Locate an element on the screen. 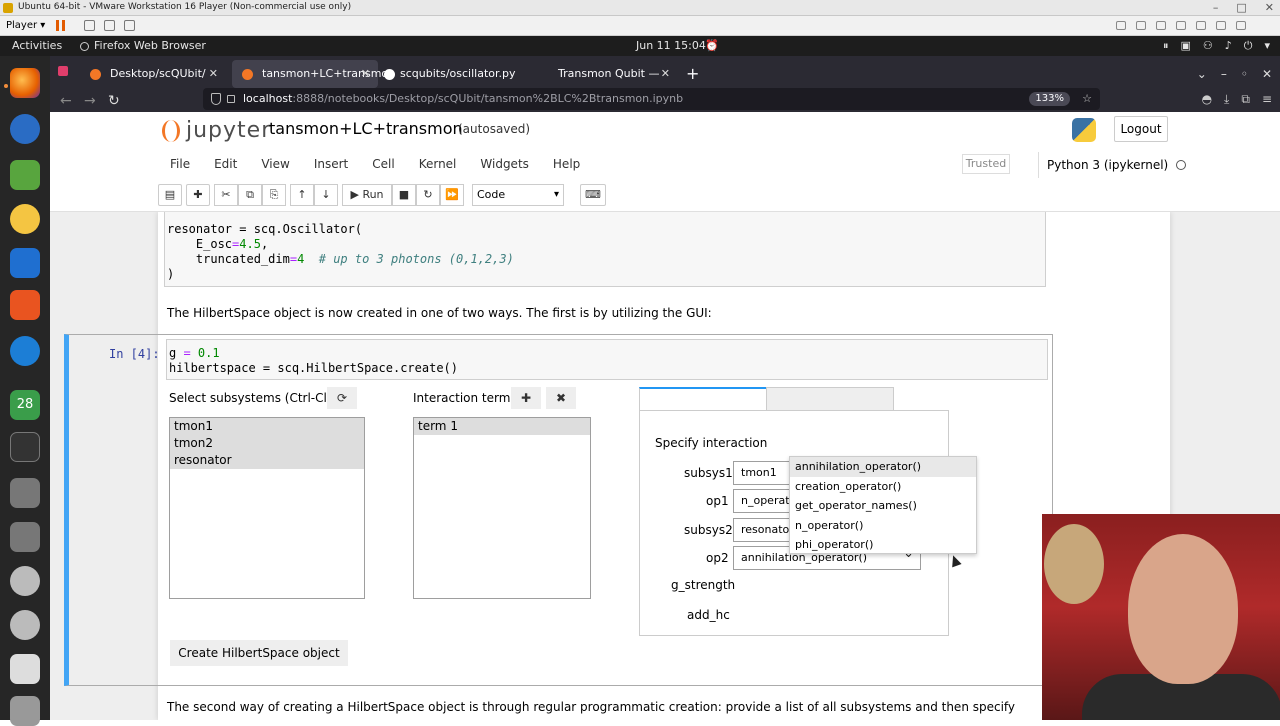 The image size is (1280, 726). logout-button: Logout is located at coordinates (1141, 129).